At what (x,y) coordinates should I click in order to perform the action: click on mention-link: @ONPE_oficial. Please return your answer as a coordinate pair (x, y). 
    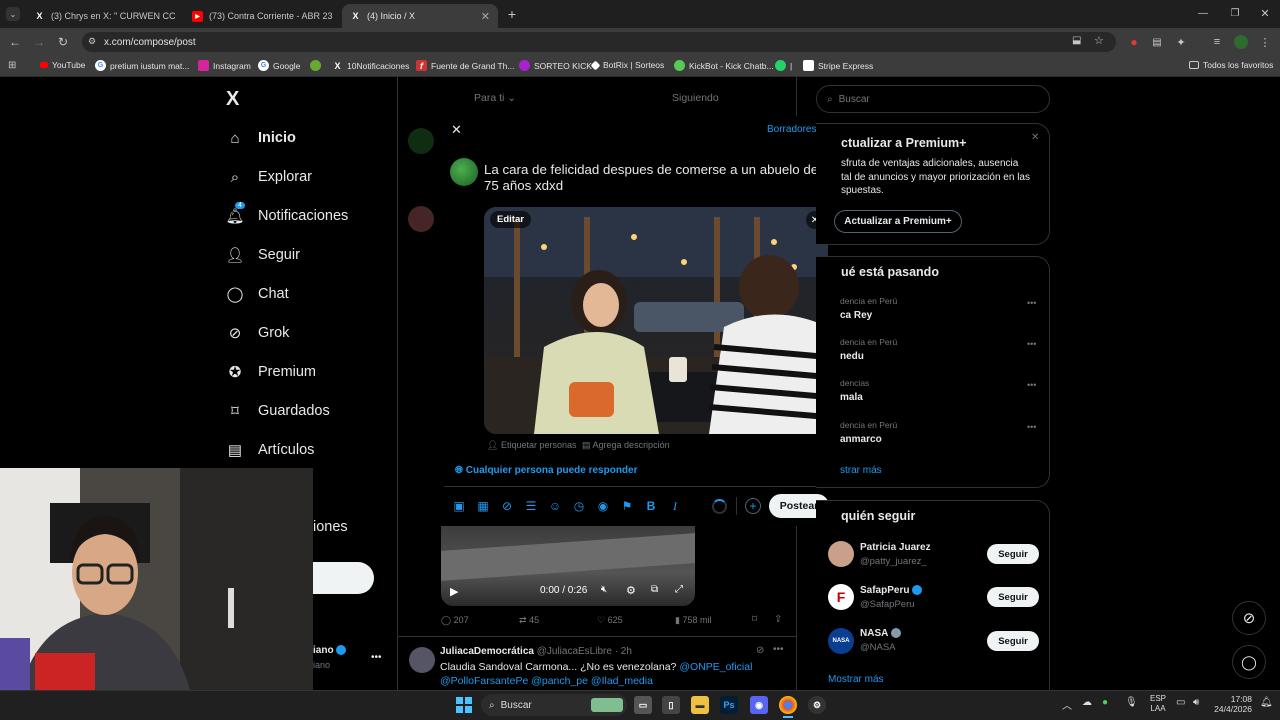
    Looking at the image, I should click on (715, 667).